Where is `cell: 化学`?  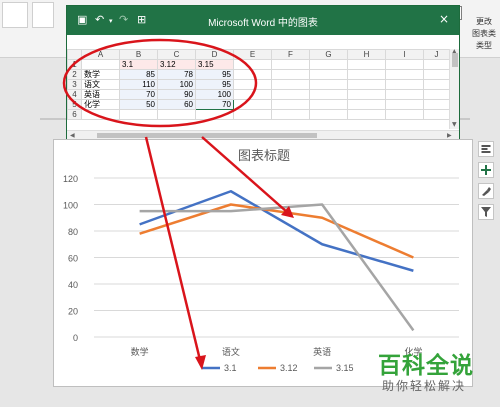 cell: 化学 is located at coordinates (100, 104).